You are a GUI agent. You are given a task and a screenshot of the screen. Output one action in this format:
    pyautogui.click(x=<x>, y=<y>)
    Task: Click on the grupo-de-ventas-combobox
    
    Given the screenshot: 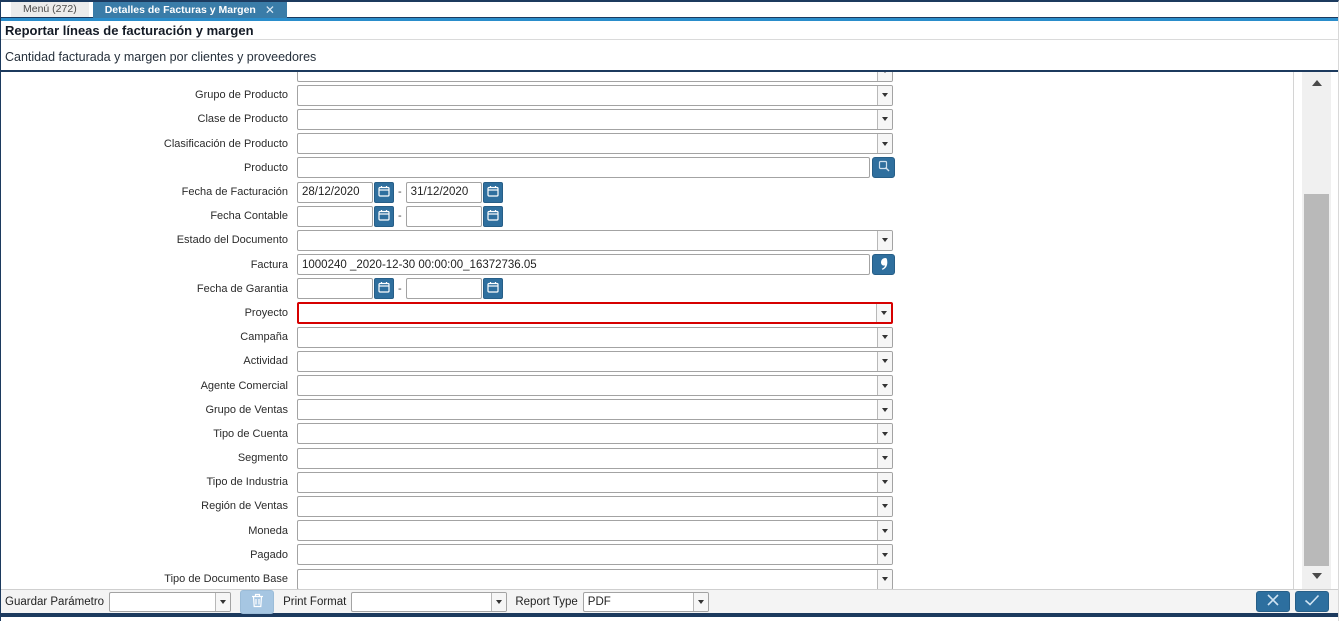 What is the action you would take?
    pyautogui.click(x=595, y=410)
    